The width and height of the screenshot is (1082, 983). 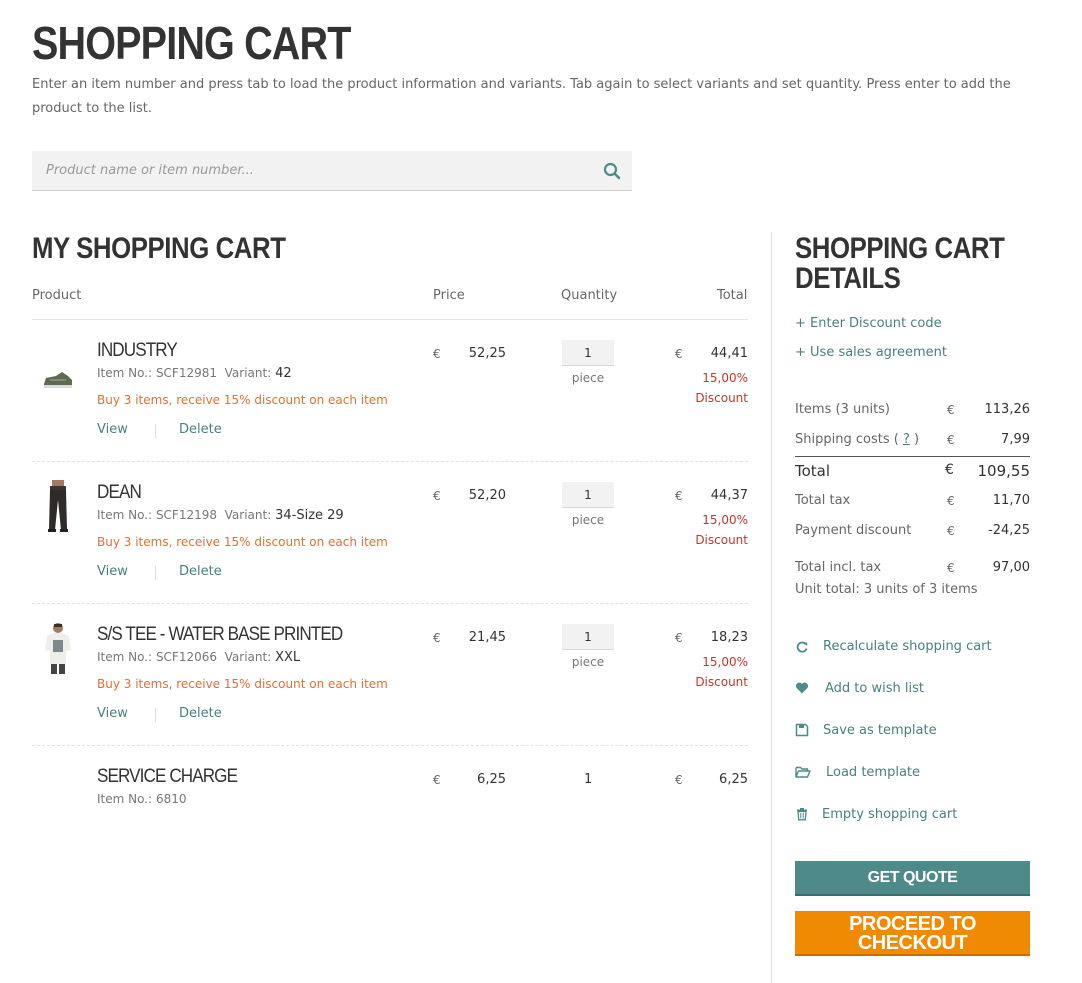 I want to click on search-input, so click(x=312, y=170).